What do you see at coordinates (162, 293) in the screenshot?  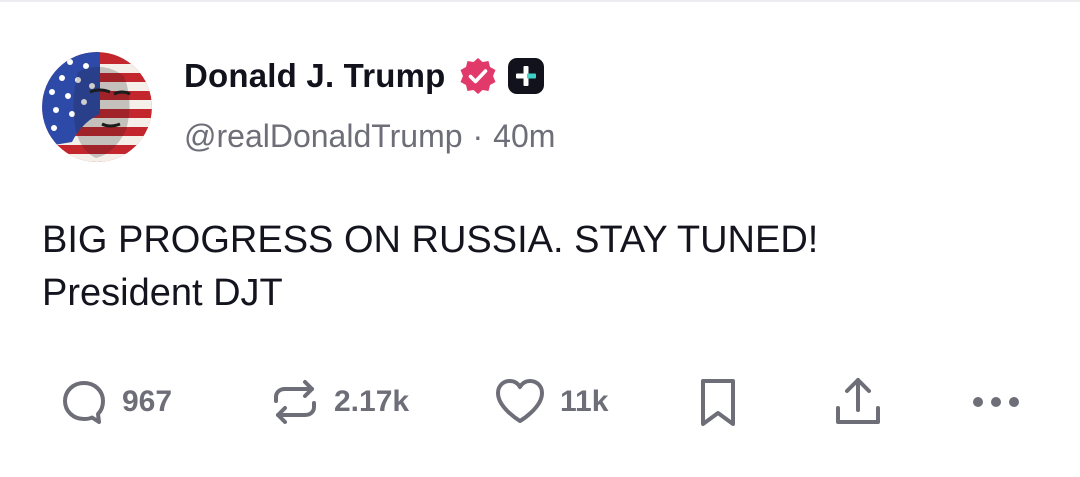 I see `post-text-line: President DJT` at bounding box center [162, 293].